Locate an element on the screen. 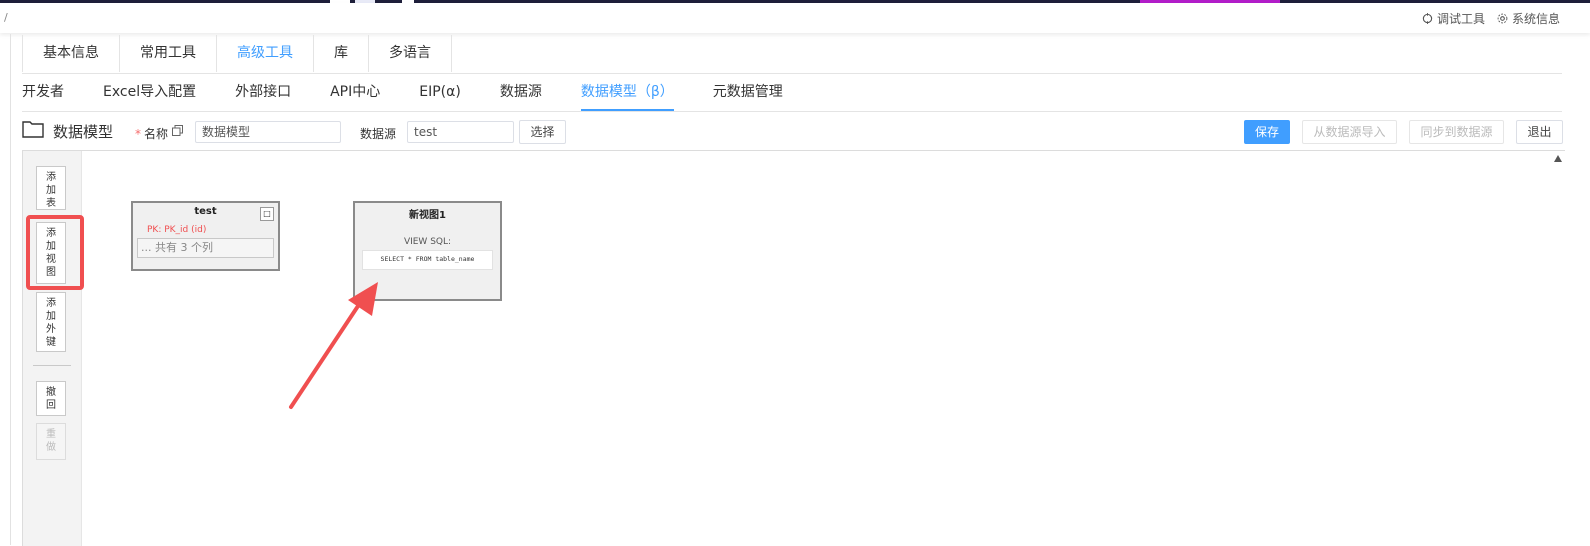  table-node: test □ PK: PK_id (id) ... 共有 3 个列 is located at coordinates (205, 236).